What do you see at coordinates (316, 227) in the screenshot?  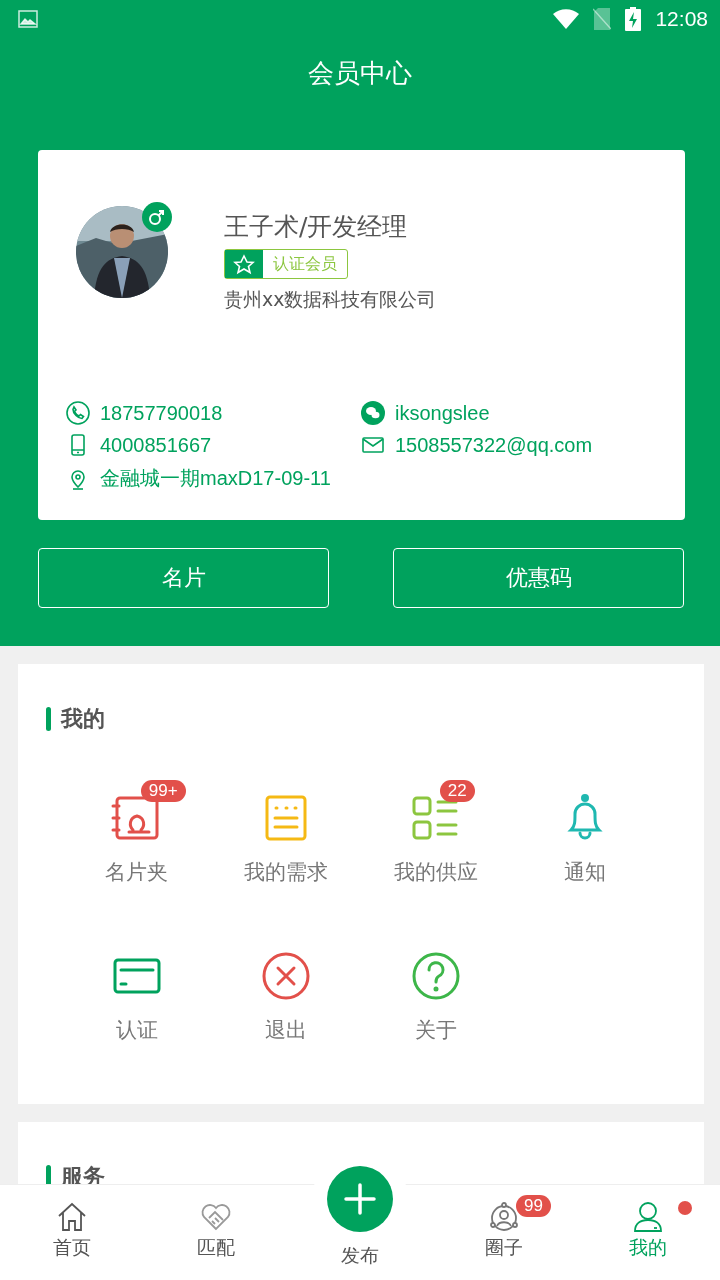 I see `member-name: 王子术/开发经理` at bounding box center [316, 227].